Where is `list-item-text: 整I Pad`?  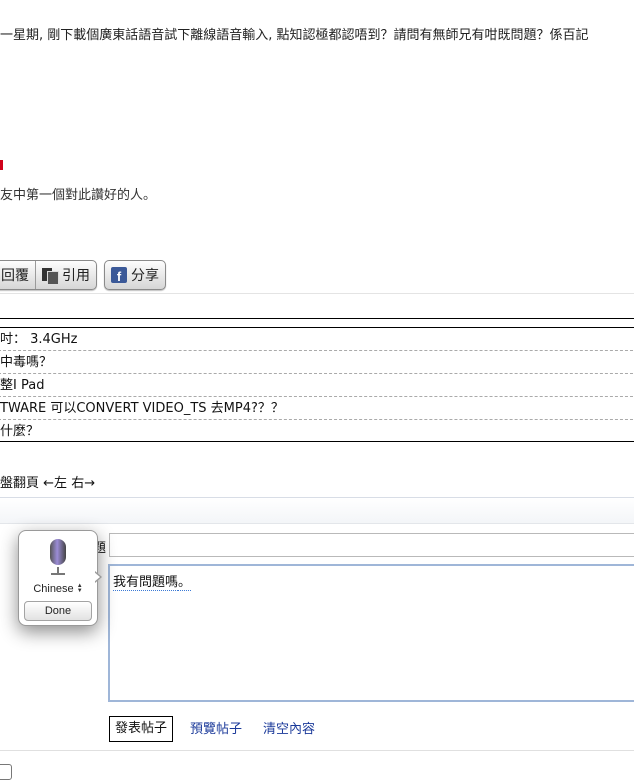 list-item-text: 整I Pad is located at coordinates (22, 385).